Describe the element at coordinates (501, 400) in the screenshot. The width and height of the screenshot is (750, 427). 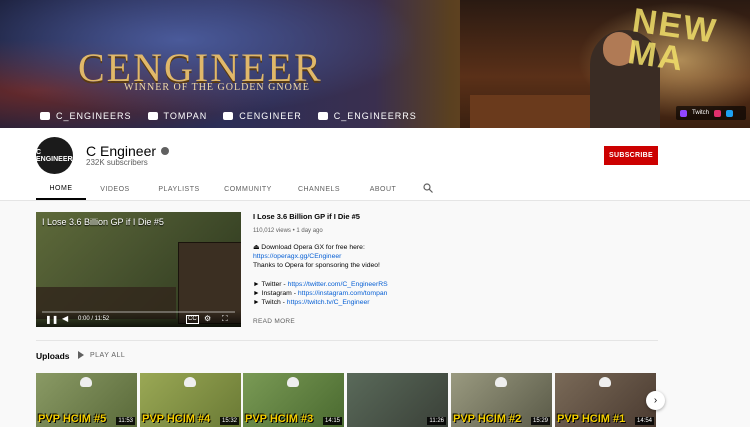
I see `video-thumbnail: PVP HCIM #2 15:29` at that location.